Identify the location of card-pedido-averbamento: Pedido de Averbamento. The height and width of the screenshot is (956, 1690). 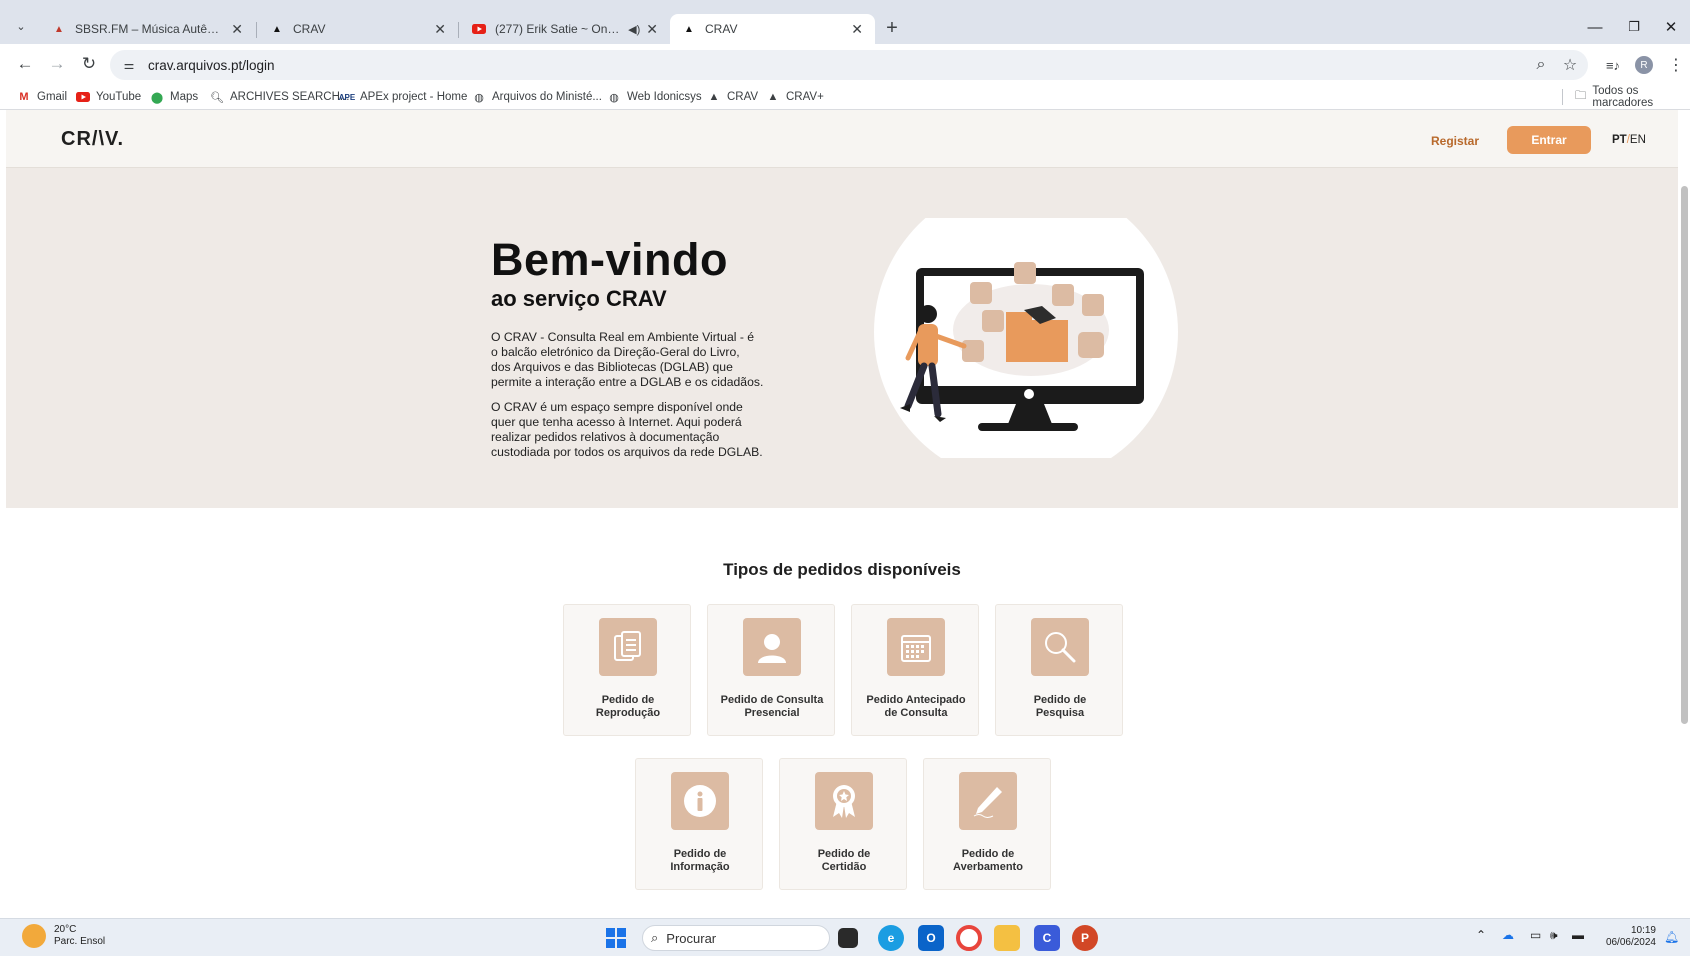
(987, 824).